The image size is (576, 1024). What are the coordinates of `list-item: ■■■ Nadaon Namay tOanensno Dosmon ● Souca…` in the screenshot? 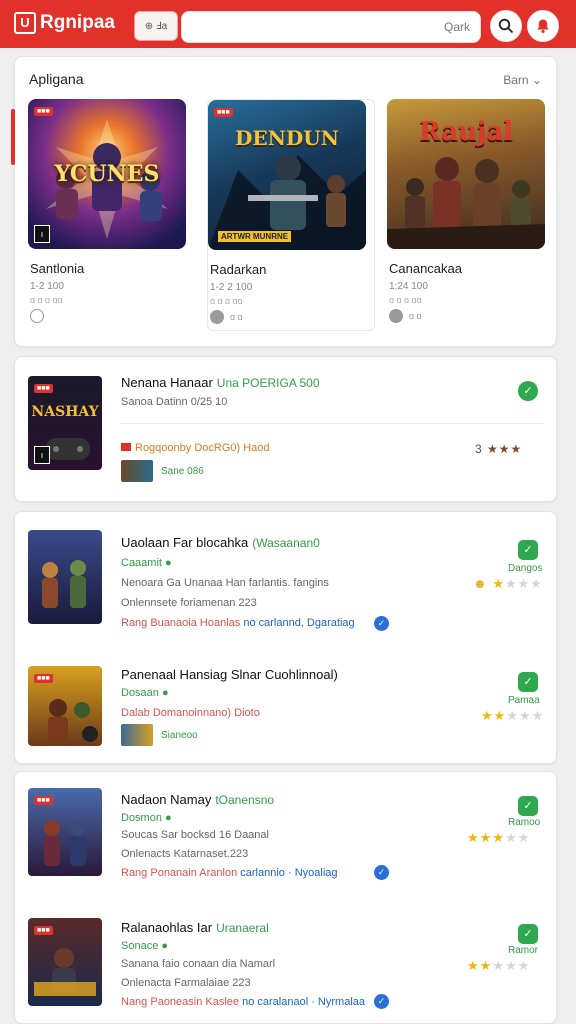 It's located at (286, 836).